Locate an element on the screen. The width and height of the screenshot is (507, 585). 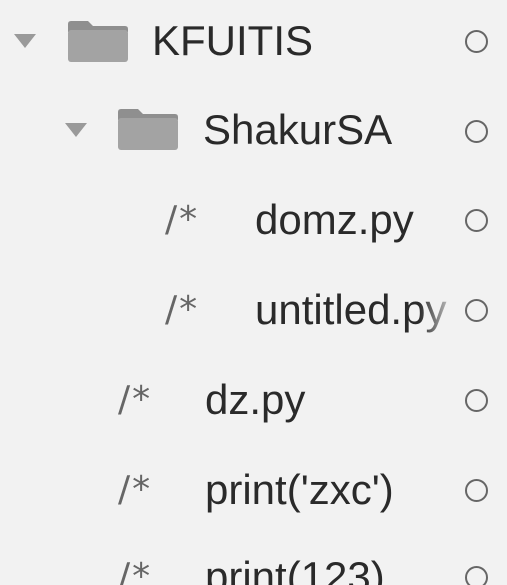
folder-label: KFUITIS is located at coordinates (233, 40).